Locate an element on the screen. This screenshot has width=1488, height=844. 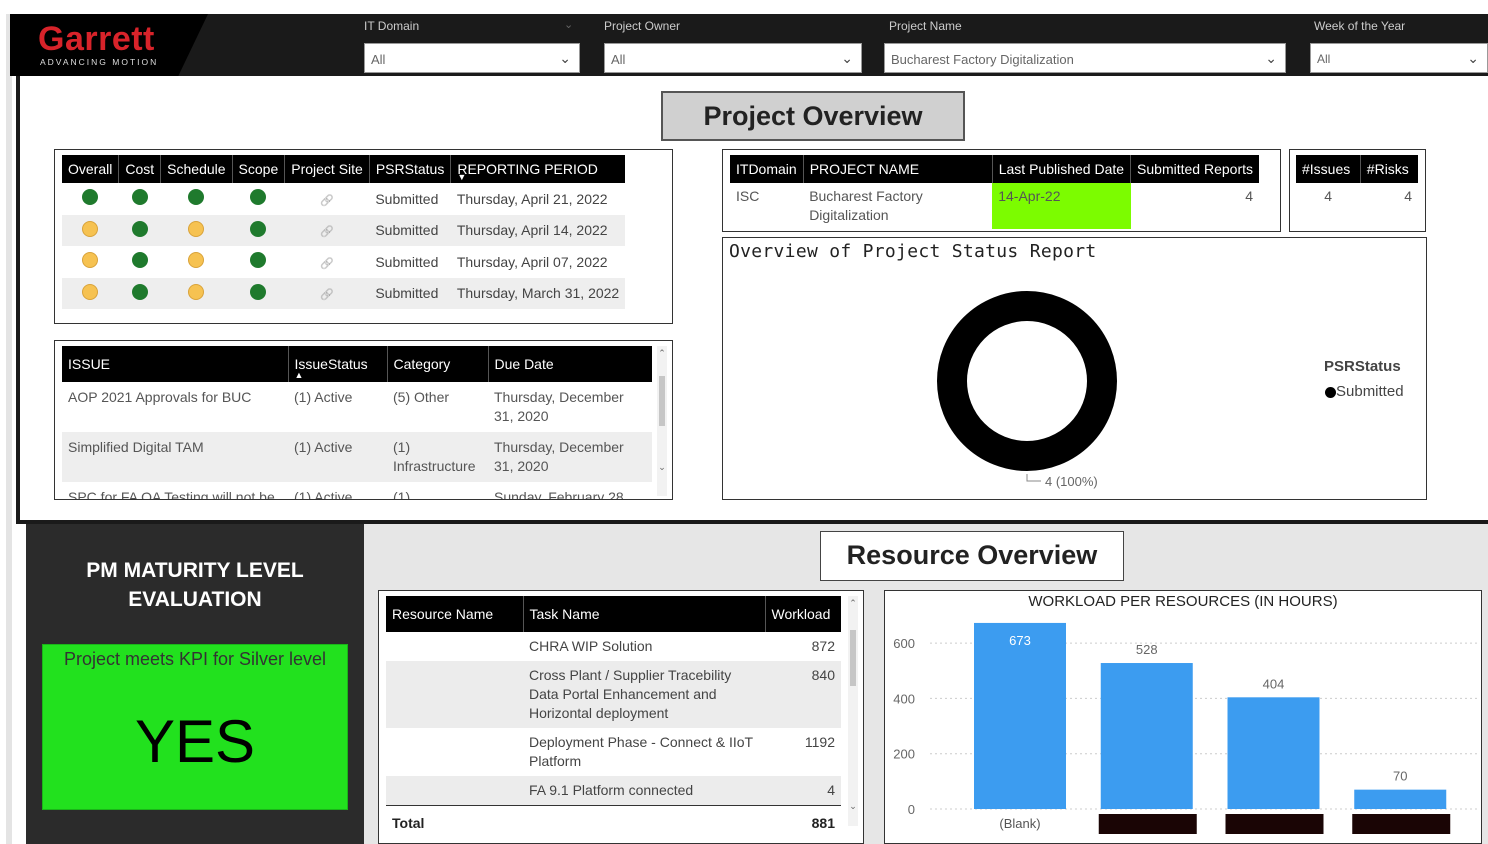
col-issue-status: IssueStatus ▲ is located at coordinates (338, 364).